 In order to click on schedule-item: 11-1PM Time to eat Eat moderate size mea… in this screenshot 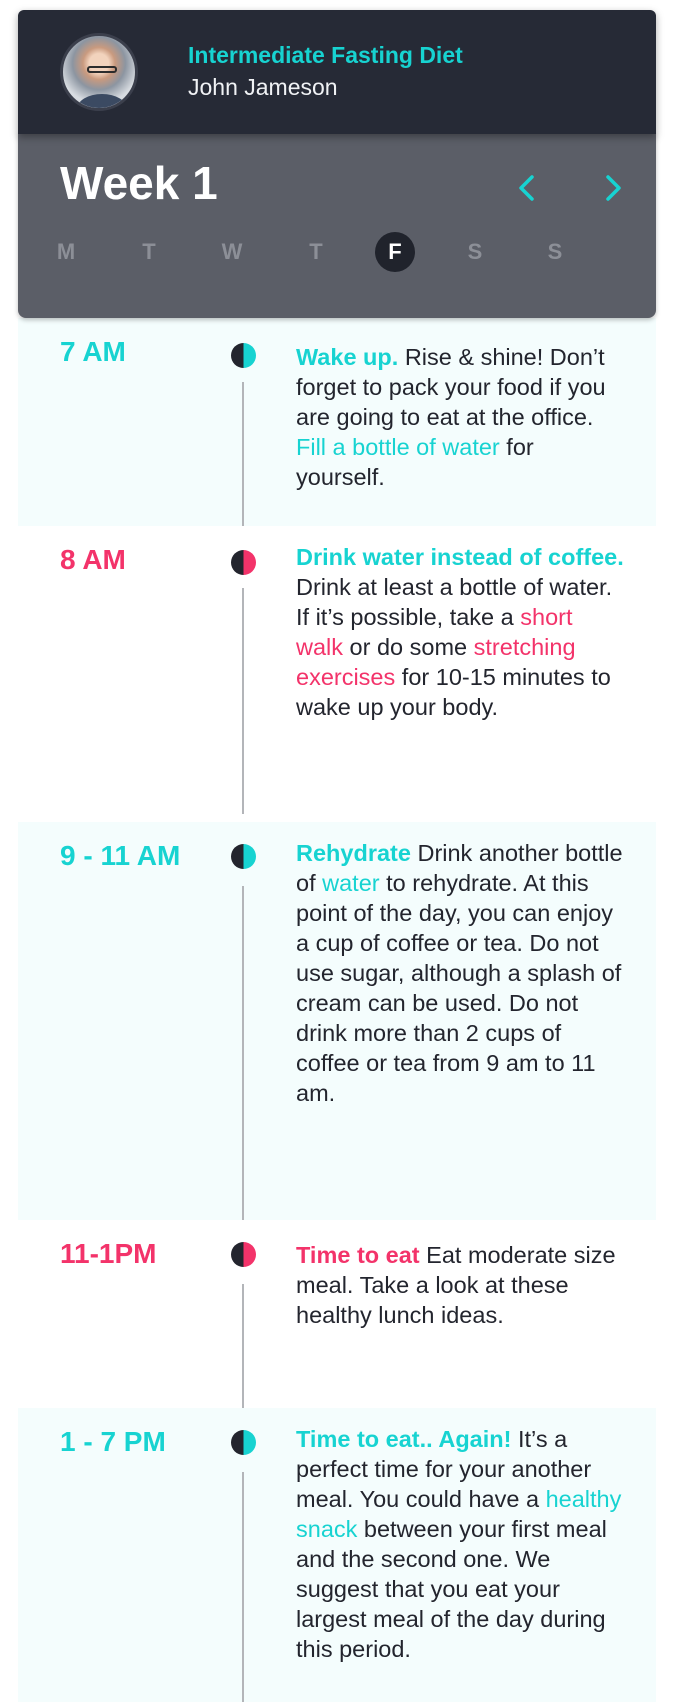, I will do `click(337, 1314)`.